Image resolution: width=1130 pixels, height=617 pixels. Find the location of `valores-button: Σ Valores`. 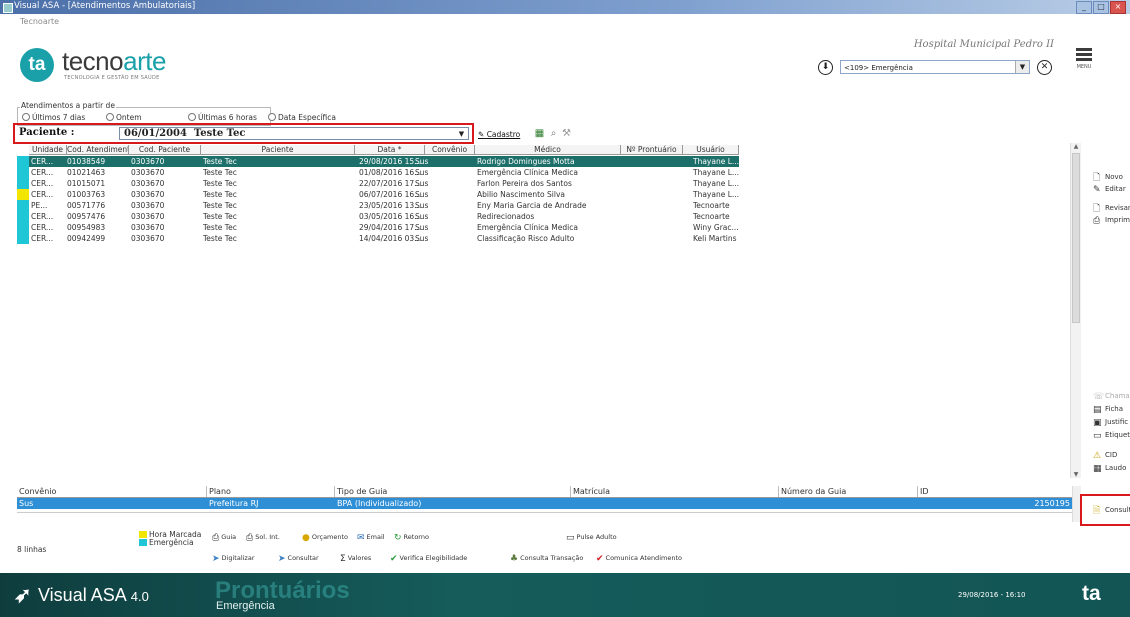

valores-button: Σ Valores is located at coordinates (355, 559).